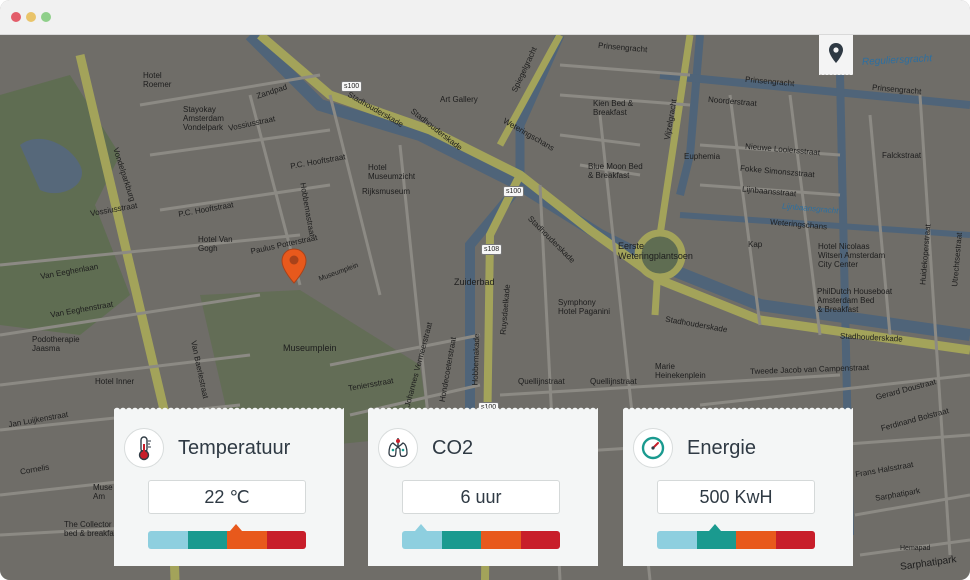  Describe the element at coordinates (721, 448) in the screenshot. I see `card-title: Energie` at that location.